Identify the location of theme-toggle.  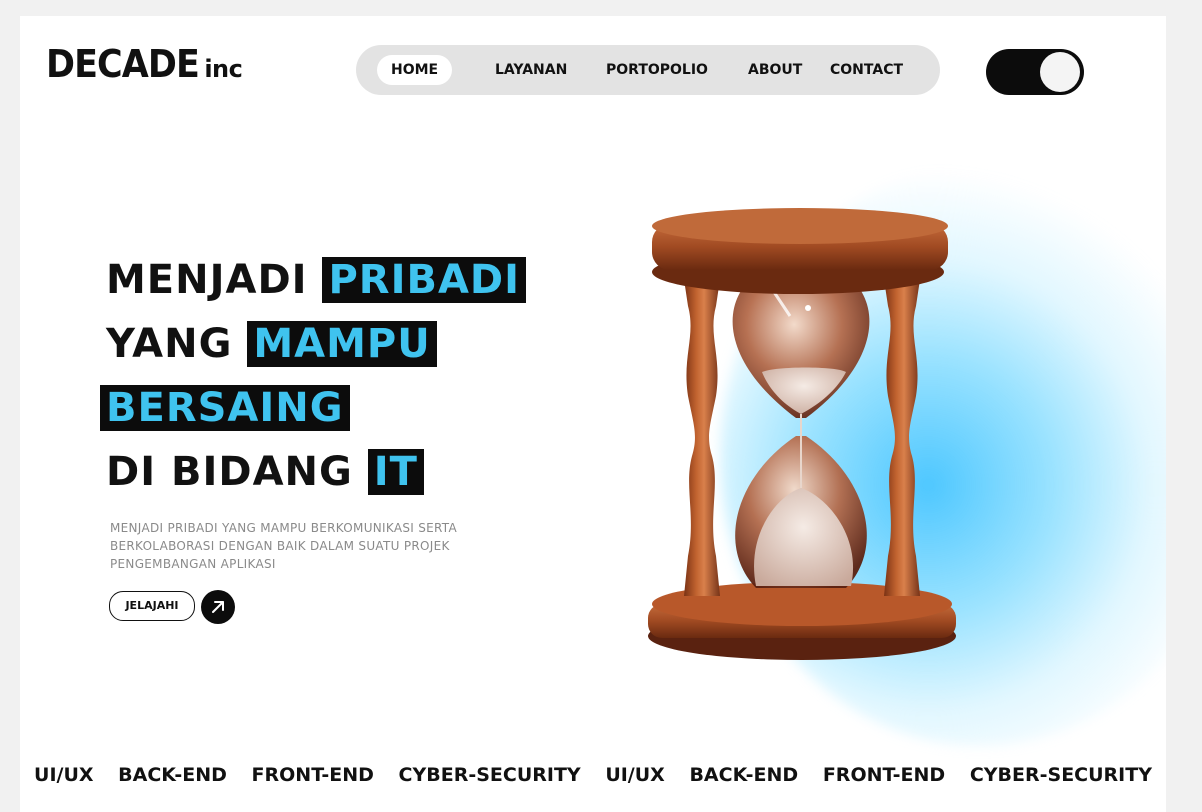
(1035, 72).